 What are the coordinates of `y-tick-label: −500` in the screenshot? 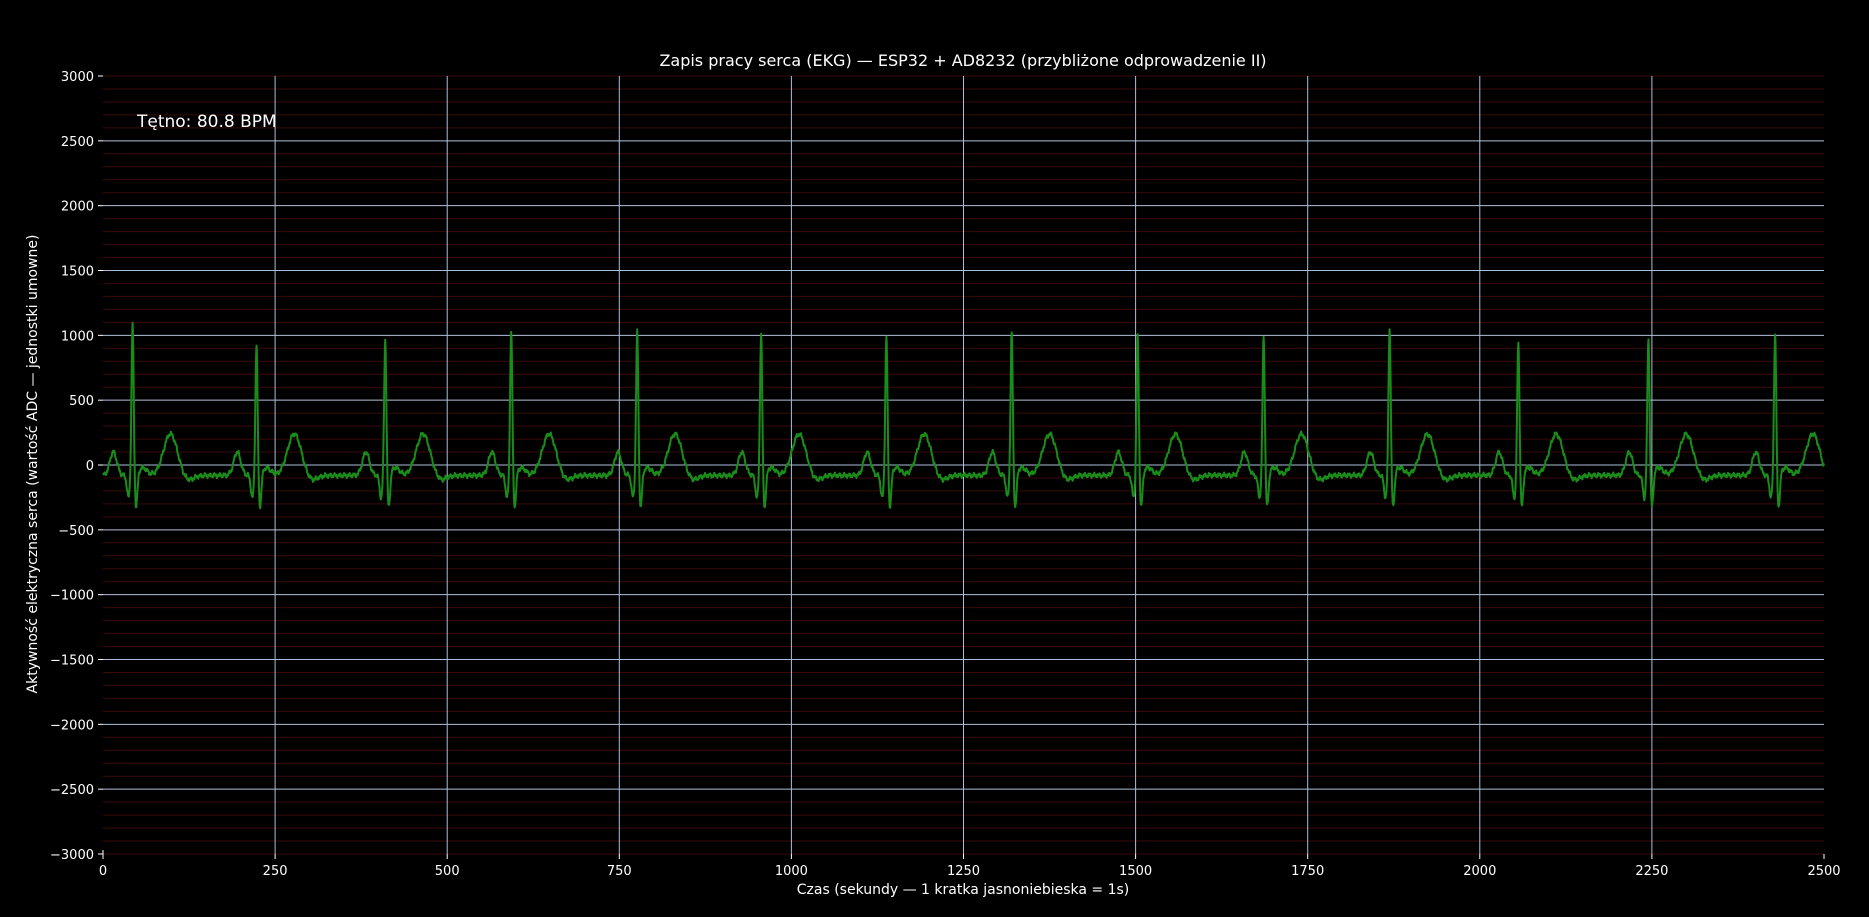 It's located at (76, 531).